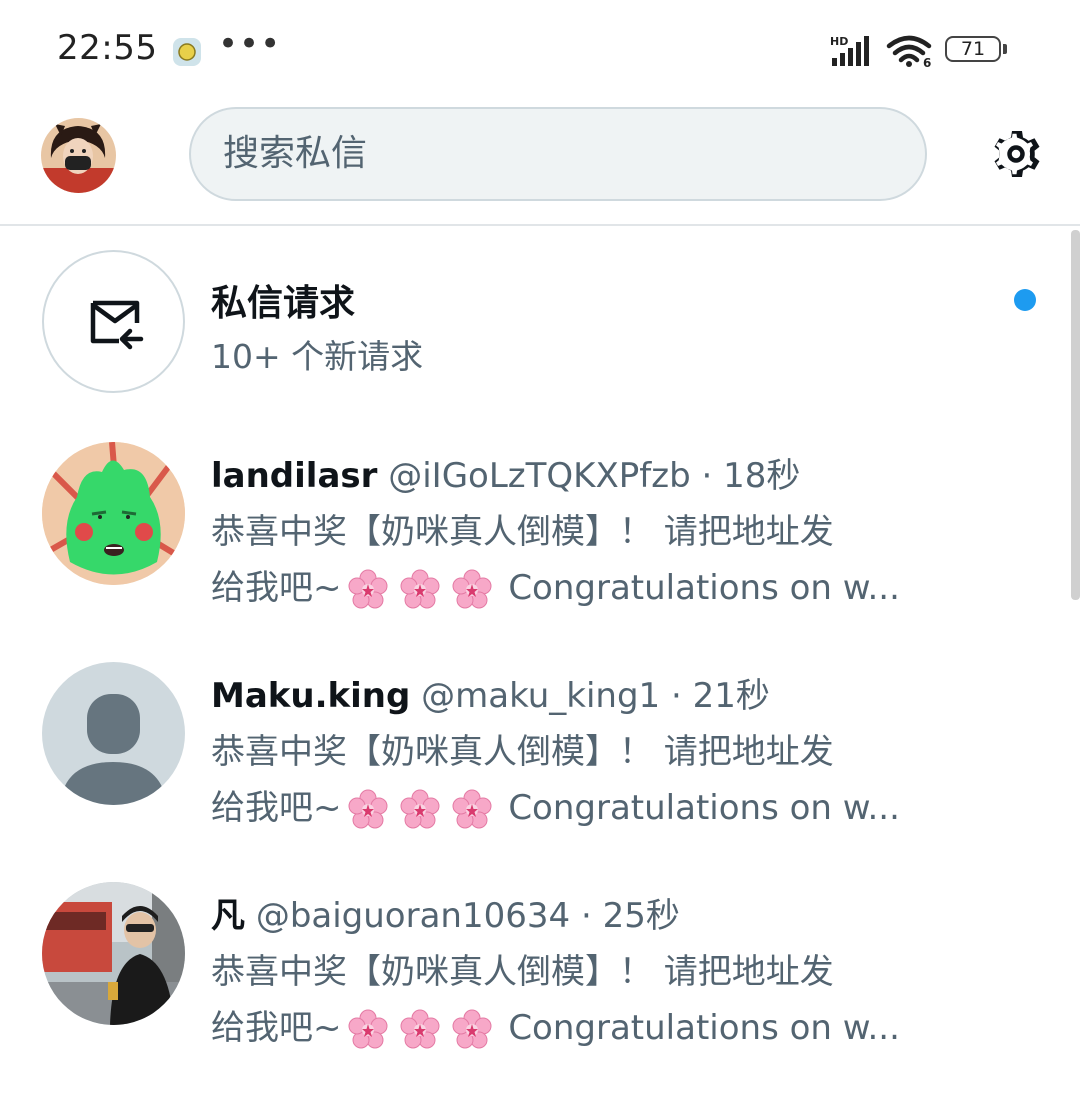 Image resolution: width=1080 pixels, height=1102 pixels. What do you see at coordinates (540, 50) in the screenshot?
I see `status-bar: 22:55 ••• HD 6 71` at bounding box center [540, 50].